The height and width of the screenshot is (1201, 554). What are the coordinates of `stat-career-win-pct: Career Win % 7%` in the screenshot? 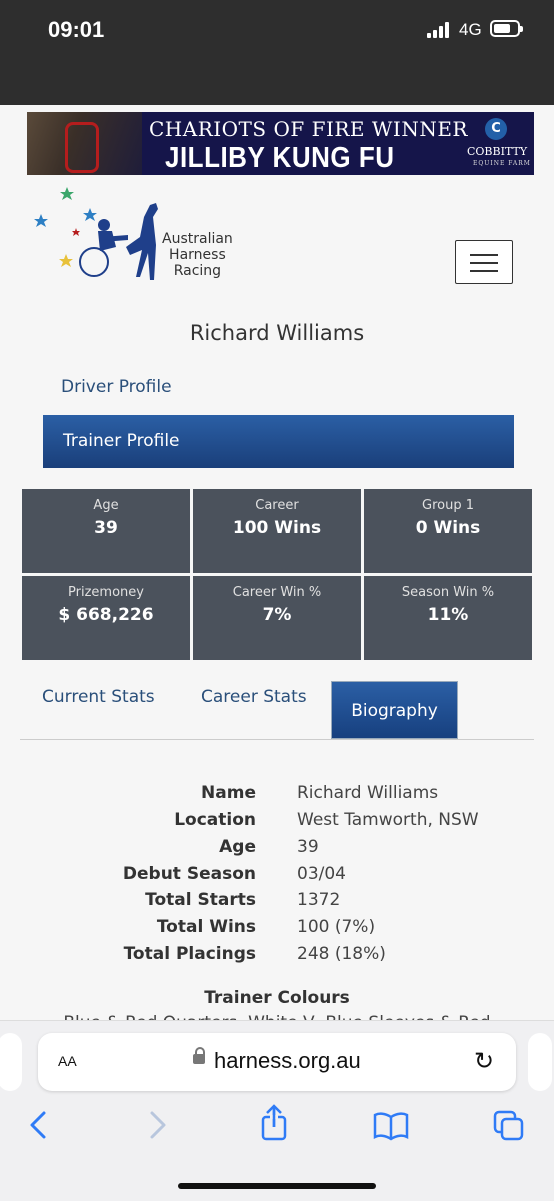 It's located at (277, 618).